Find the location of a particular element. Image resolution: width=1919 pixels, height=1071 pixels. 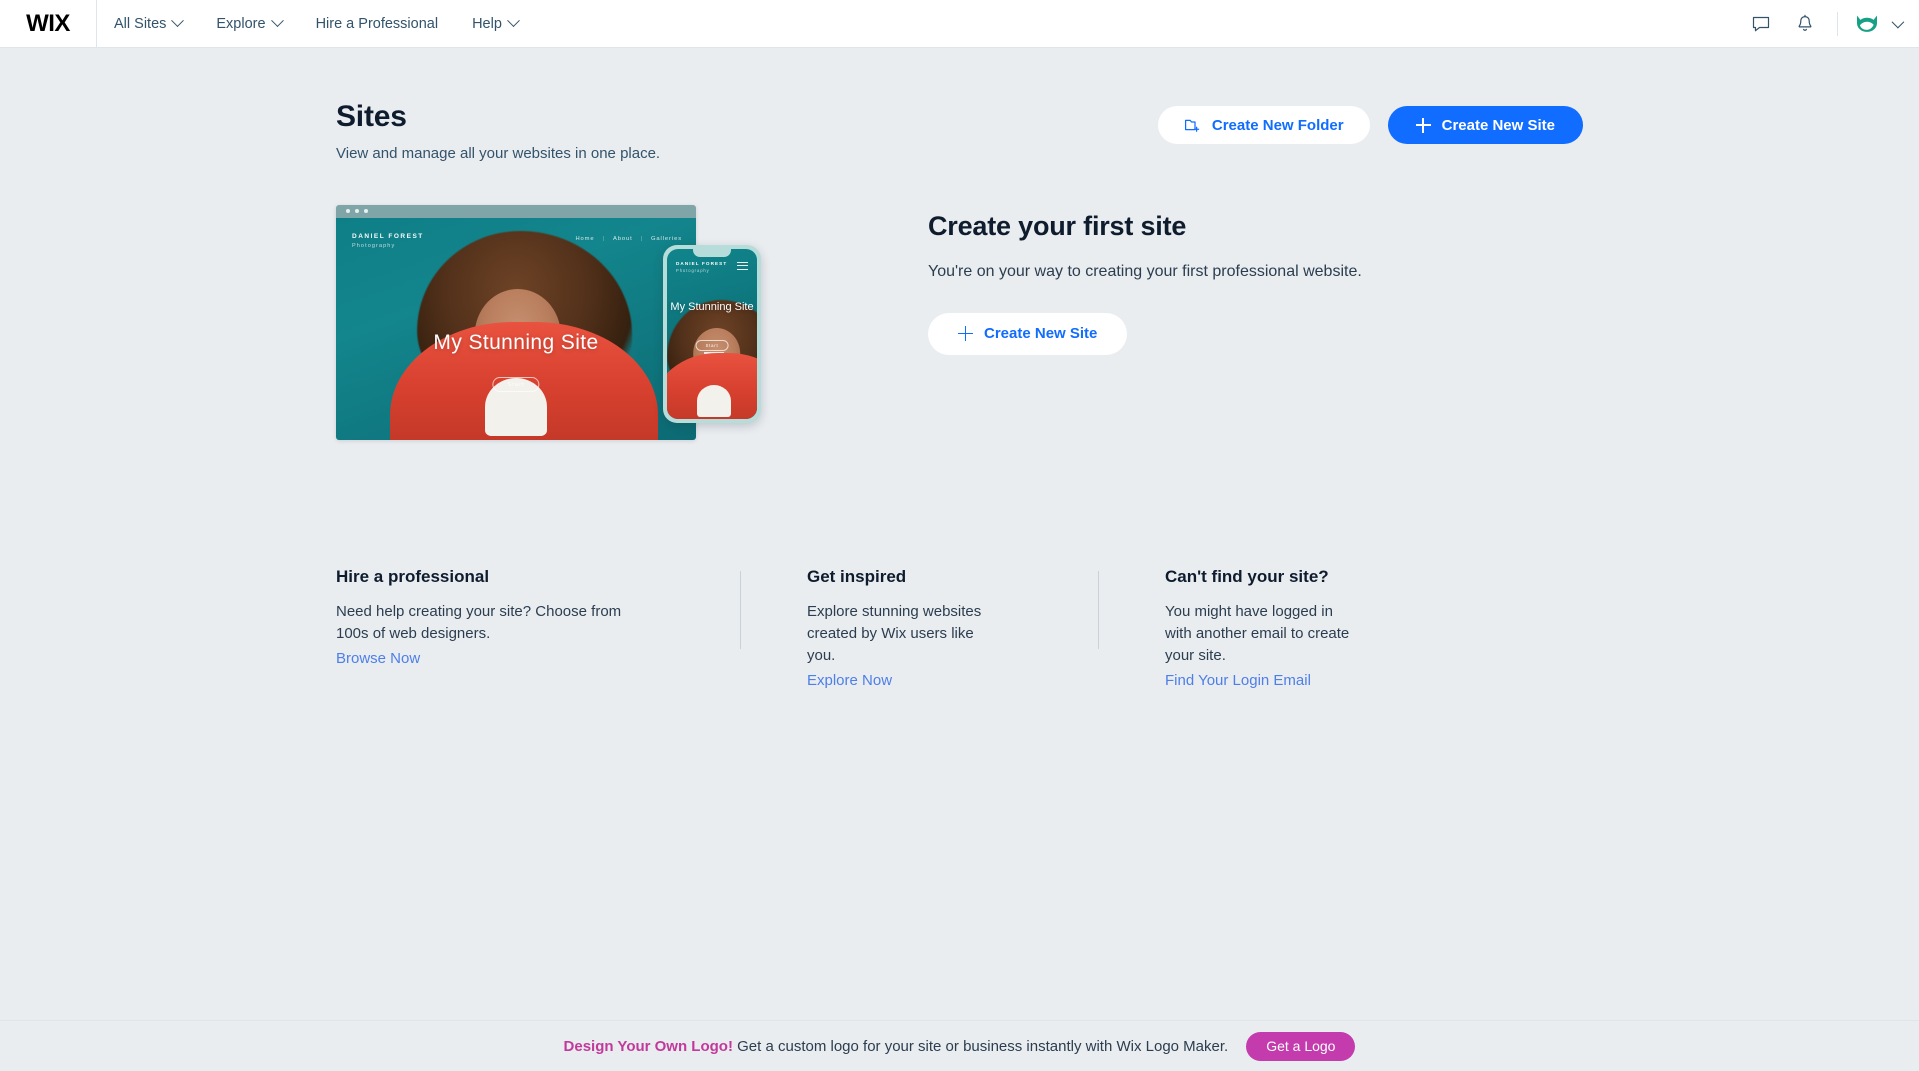

create-new-folder-label: Create New Folder is located at coordinates (1277, 125).